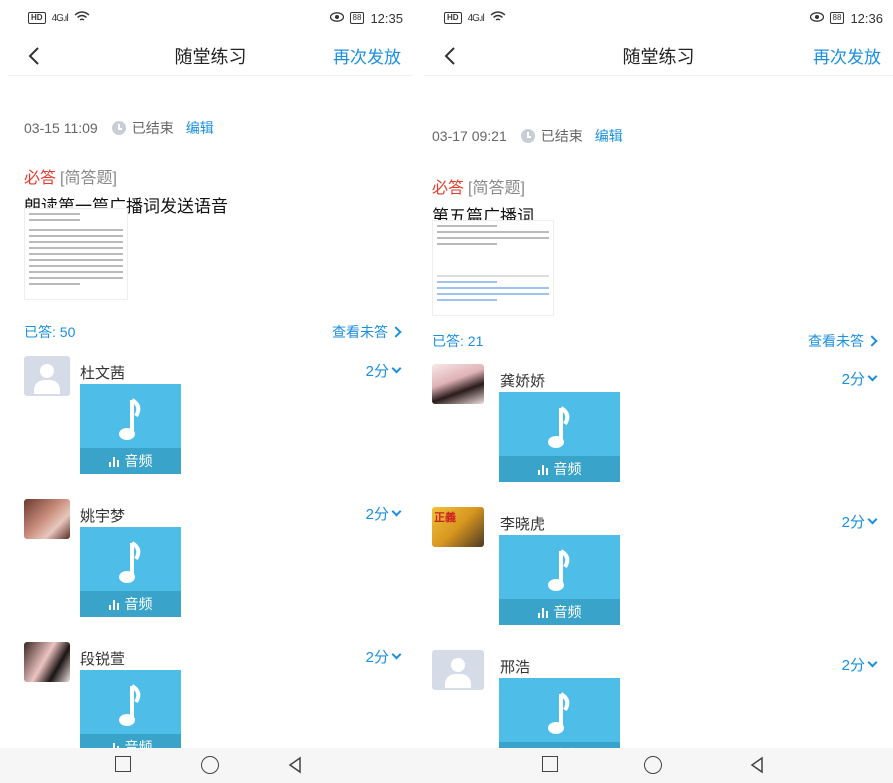 The image size is (893, 783). What do you see at coordinates (523, 524) in the screenshot?
I see `student-name: 李晓虎` at bounding box center [523, 524].